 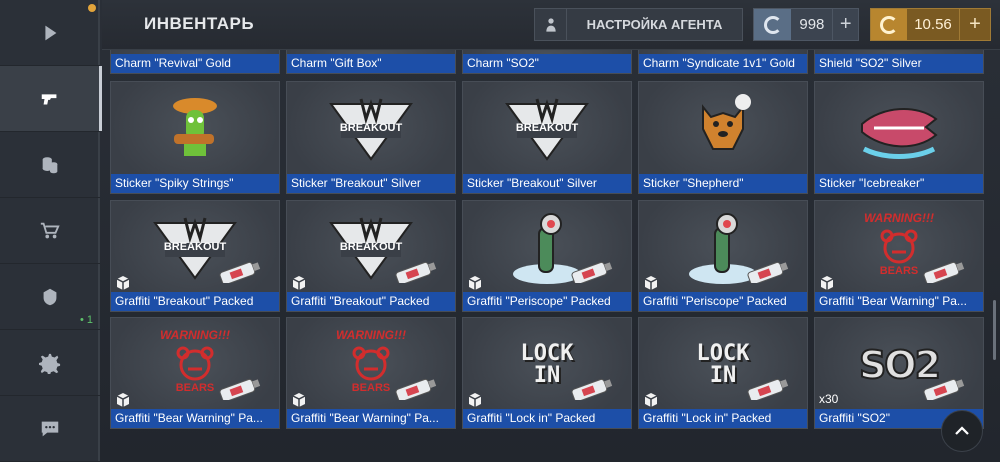 I want to click on item-name-label: Sticker "Shepherd", so click(x=723, y=183).